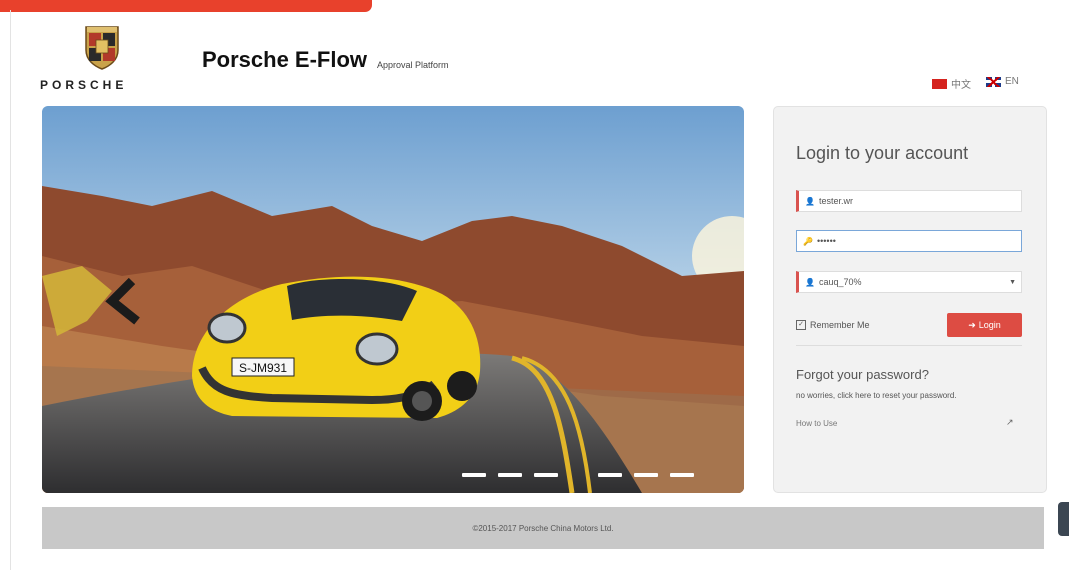 The image size is (1069, 572). Describe the element at coordinates (972, 324) in the screenshot. I see `sign-in-icon: ➜` at that location.